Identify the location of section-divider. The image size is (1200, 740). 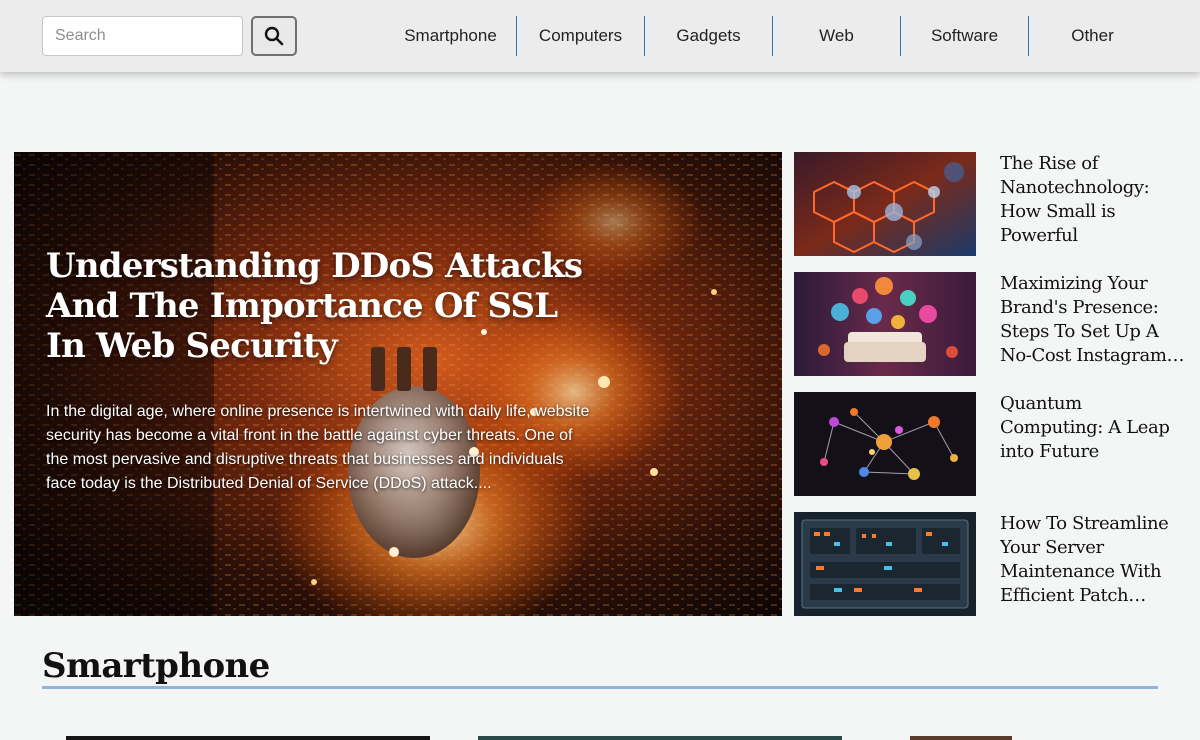
(600, 687).